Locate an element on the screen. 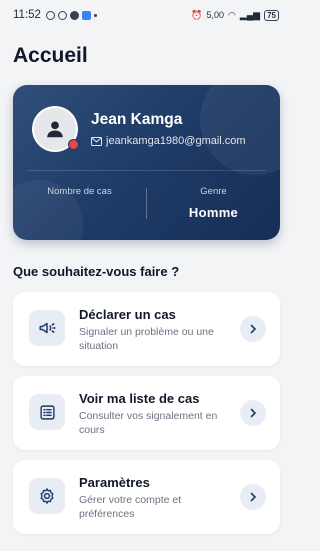  status-bar-right: ⏰ 5,00 ◠ ▂▄▆ 75 is located at coordinates (235, 15).